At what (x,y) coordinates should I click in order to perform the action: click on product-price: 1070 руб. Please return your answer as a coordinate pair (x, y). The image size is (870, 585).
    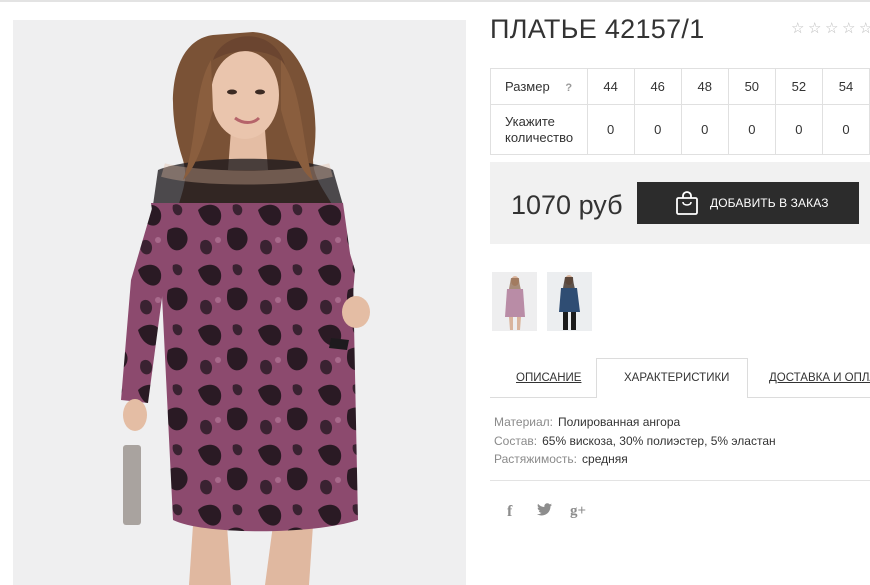
    Looking at the image, I should click on (567, 205).